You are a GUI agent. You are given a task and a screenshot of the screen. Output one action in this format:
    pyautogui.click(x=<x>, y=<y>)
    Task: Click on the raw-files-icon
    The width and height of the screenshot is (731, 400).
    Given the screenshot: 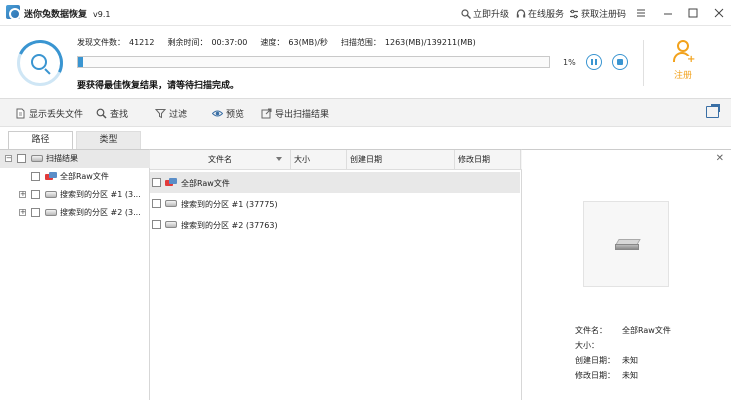 What is the action you would take?
    pyautogui.click(x=51, y=176)
    